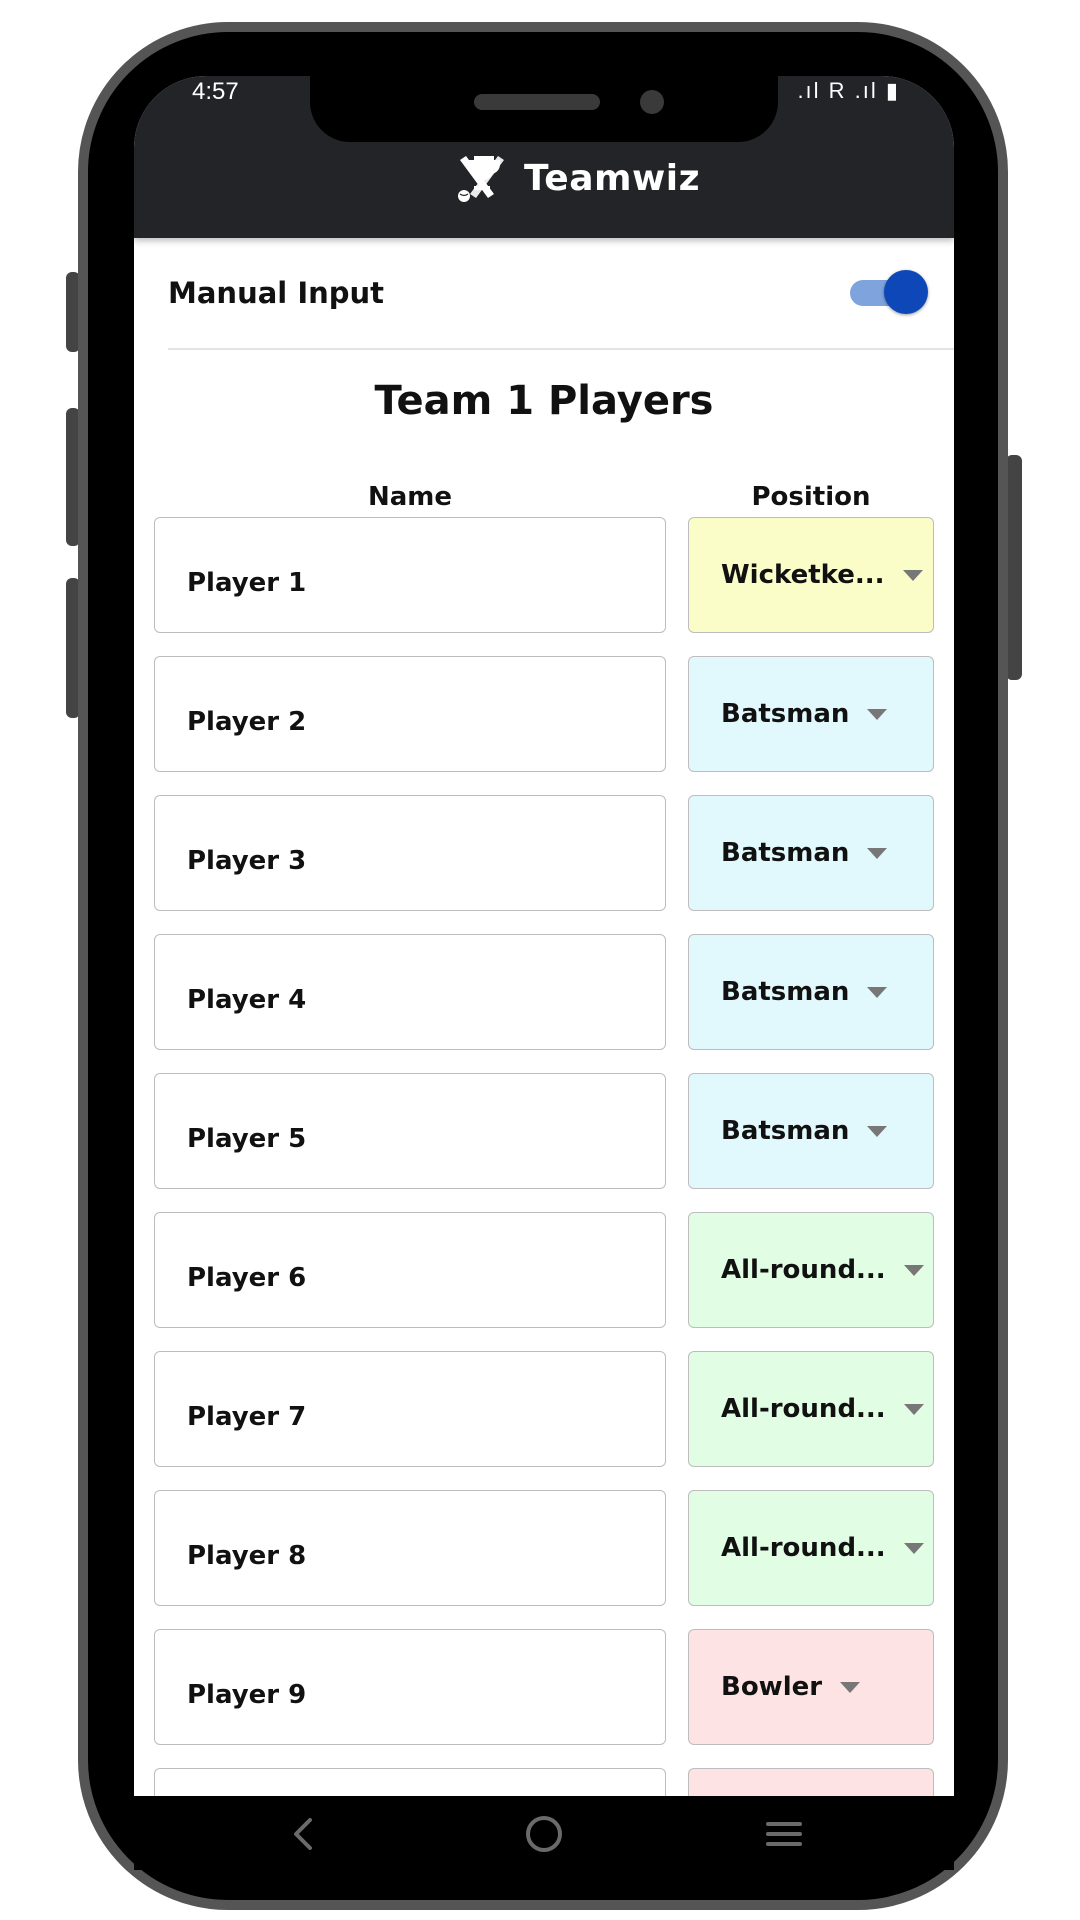 This screenshot has height=1920, width=1080. I want to click on position-dropdown: Bowler, so click(811, 1687).